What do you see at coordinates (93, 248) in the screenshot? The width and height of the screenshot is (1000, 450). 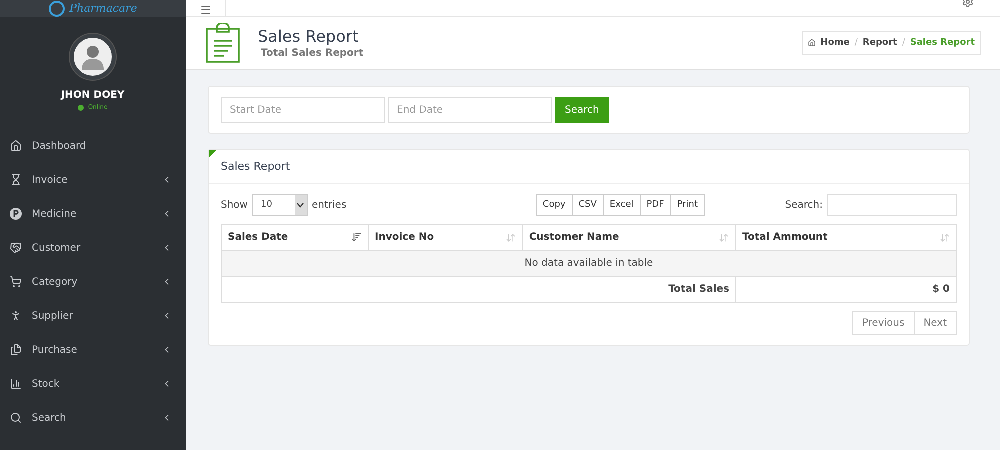 I see `sidebar-item: Customer` at bounding box center [93, 248].